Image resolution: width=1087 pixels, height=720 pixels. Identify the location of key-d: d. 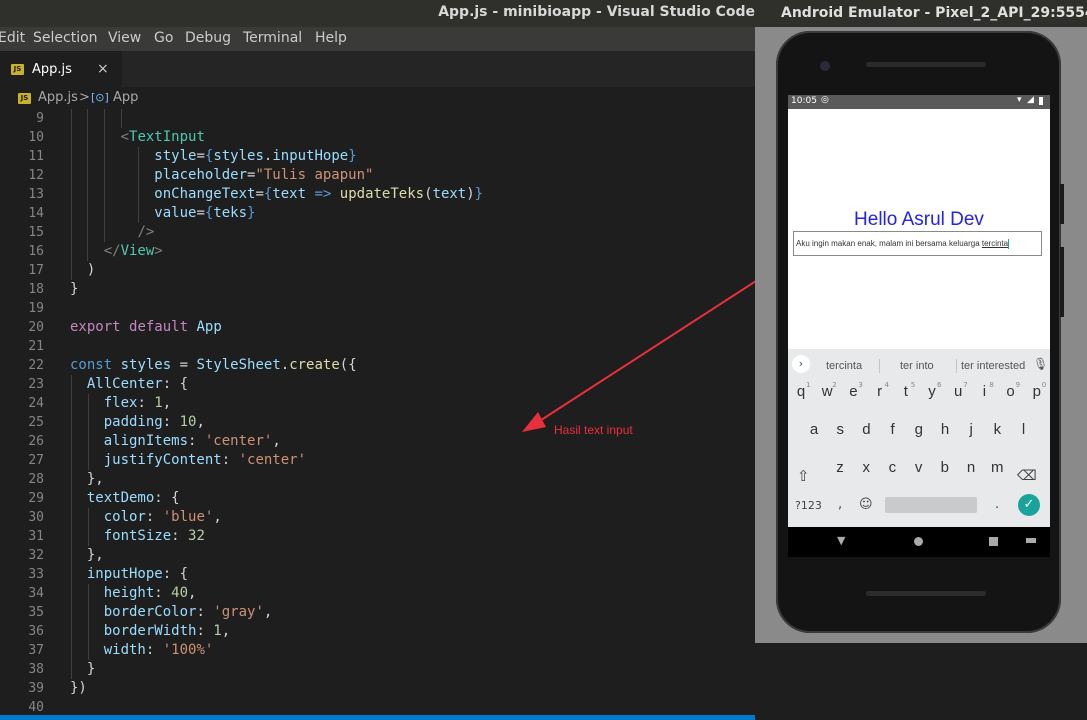
(866, 429).